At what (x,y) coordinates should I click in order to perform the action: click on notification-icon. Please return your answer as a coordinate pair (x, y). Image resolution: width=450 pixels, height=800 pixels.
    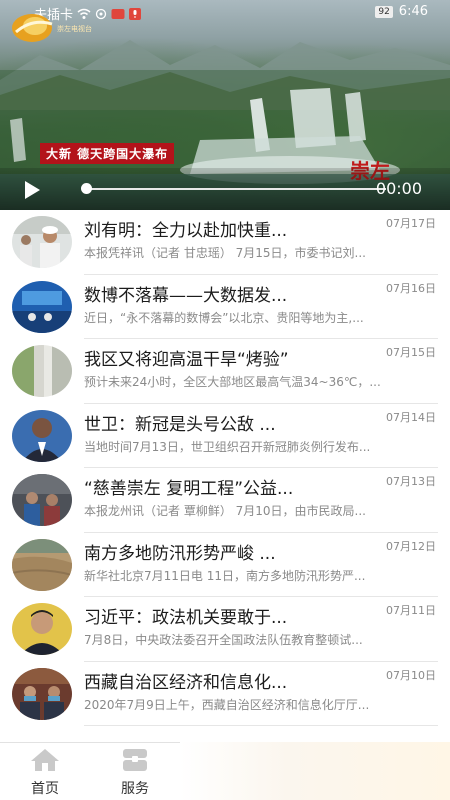
    Looking at the image, I should click on (118, 13).